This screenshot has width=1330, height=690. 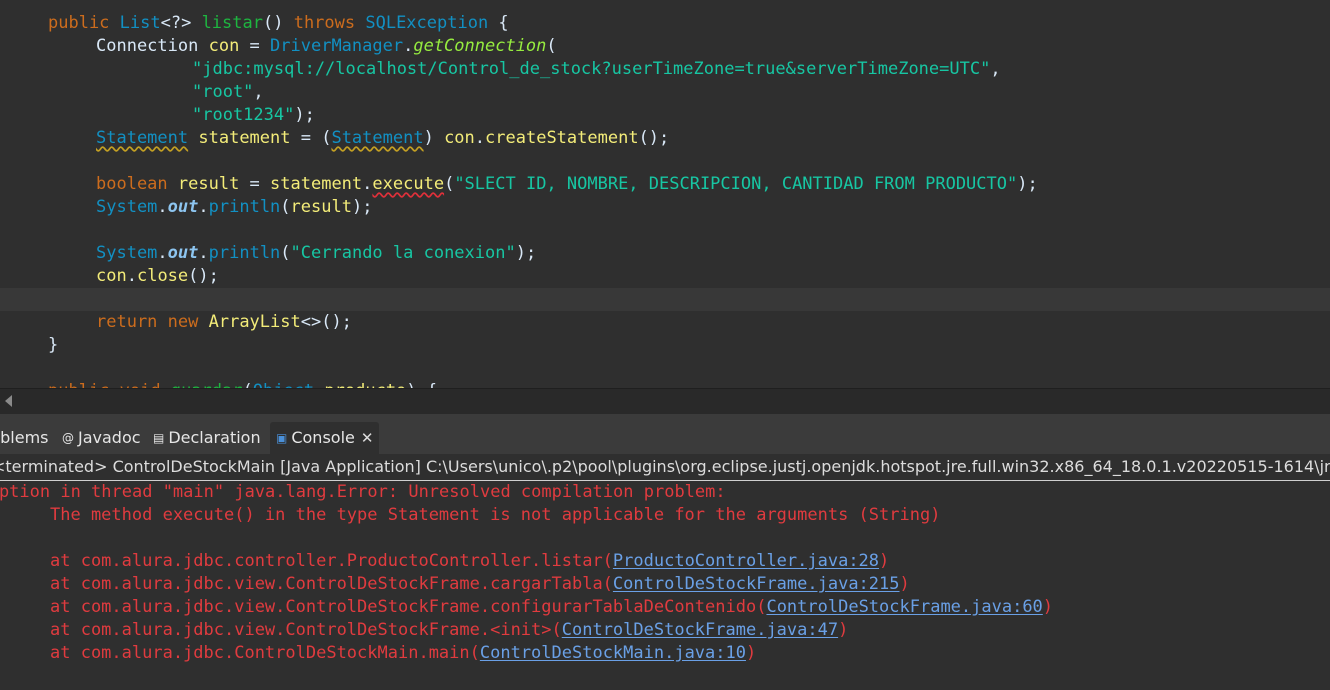 What do you see at coordinates (403, 253) in the screenshot?
I see `code-token: "Cerrando la conexion"` at bounding box center [403, 253].